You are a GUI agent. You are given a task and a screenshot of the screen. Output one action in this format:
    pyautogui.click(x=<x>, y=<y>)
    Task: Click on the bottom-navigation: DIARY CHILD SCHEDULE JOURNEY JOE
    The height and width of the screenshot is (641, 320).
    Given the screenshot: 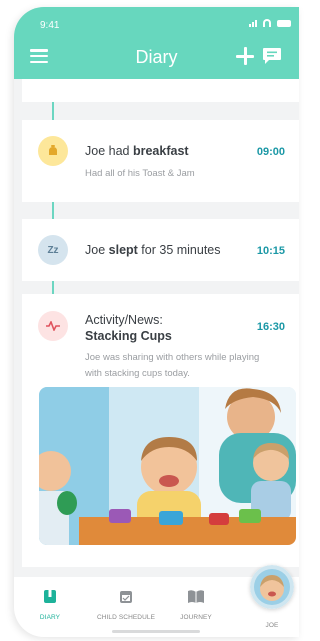 What is the action you would take?
    pyautogui.click(x=156, y=601)
    